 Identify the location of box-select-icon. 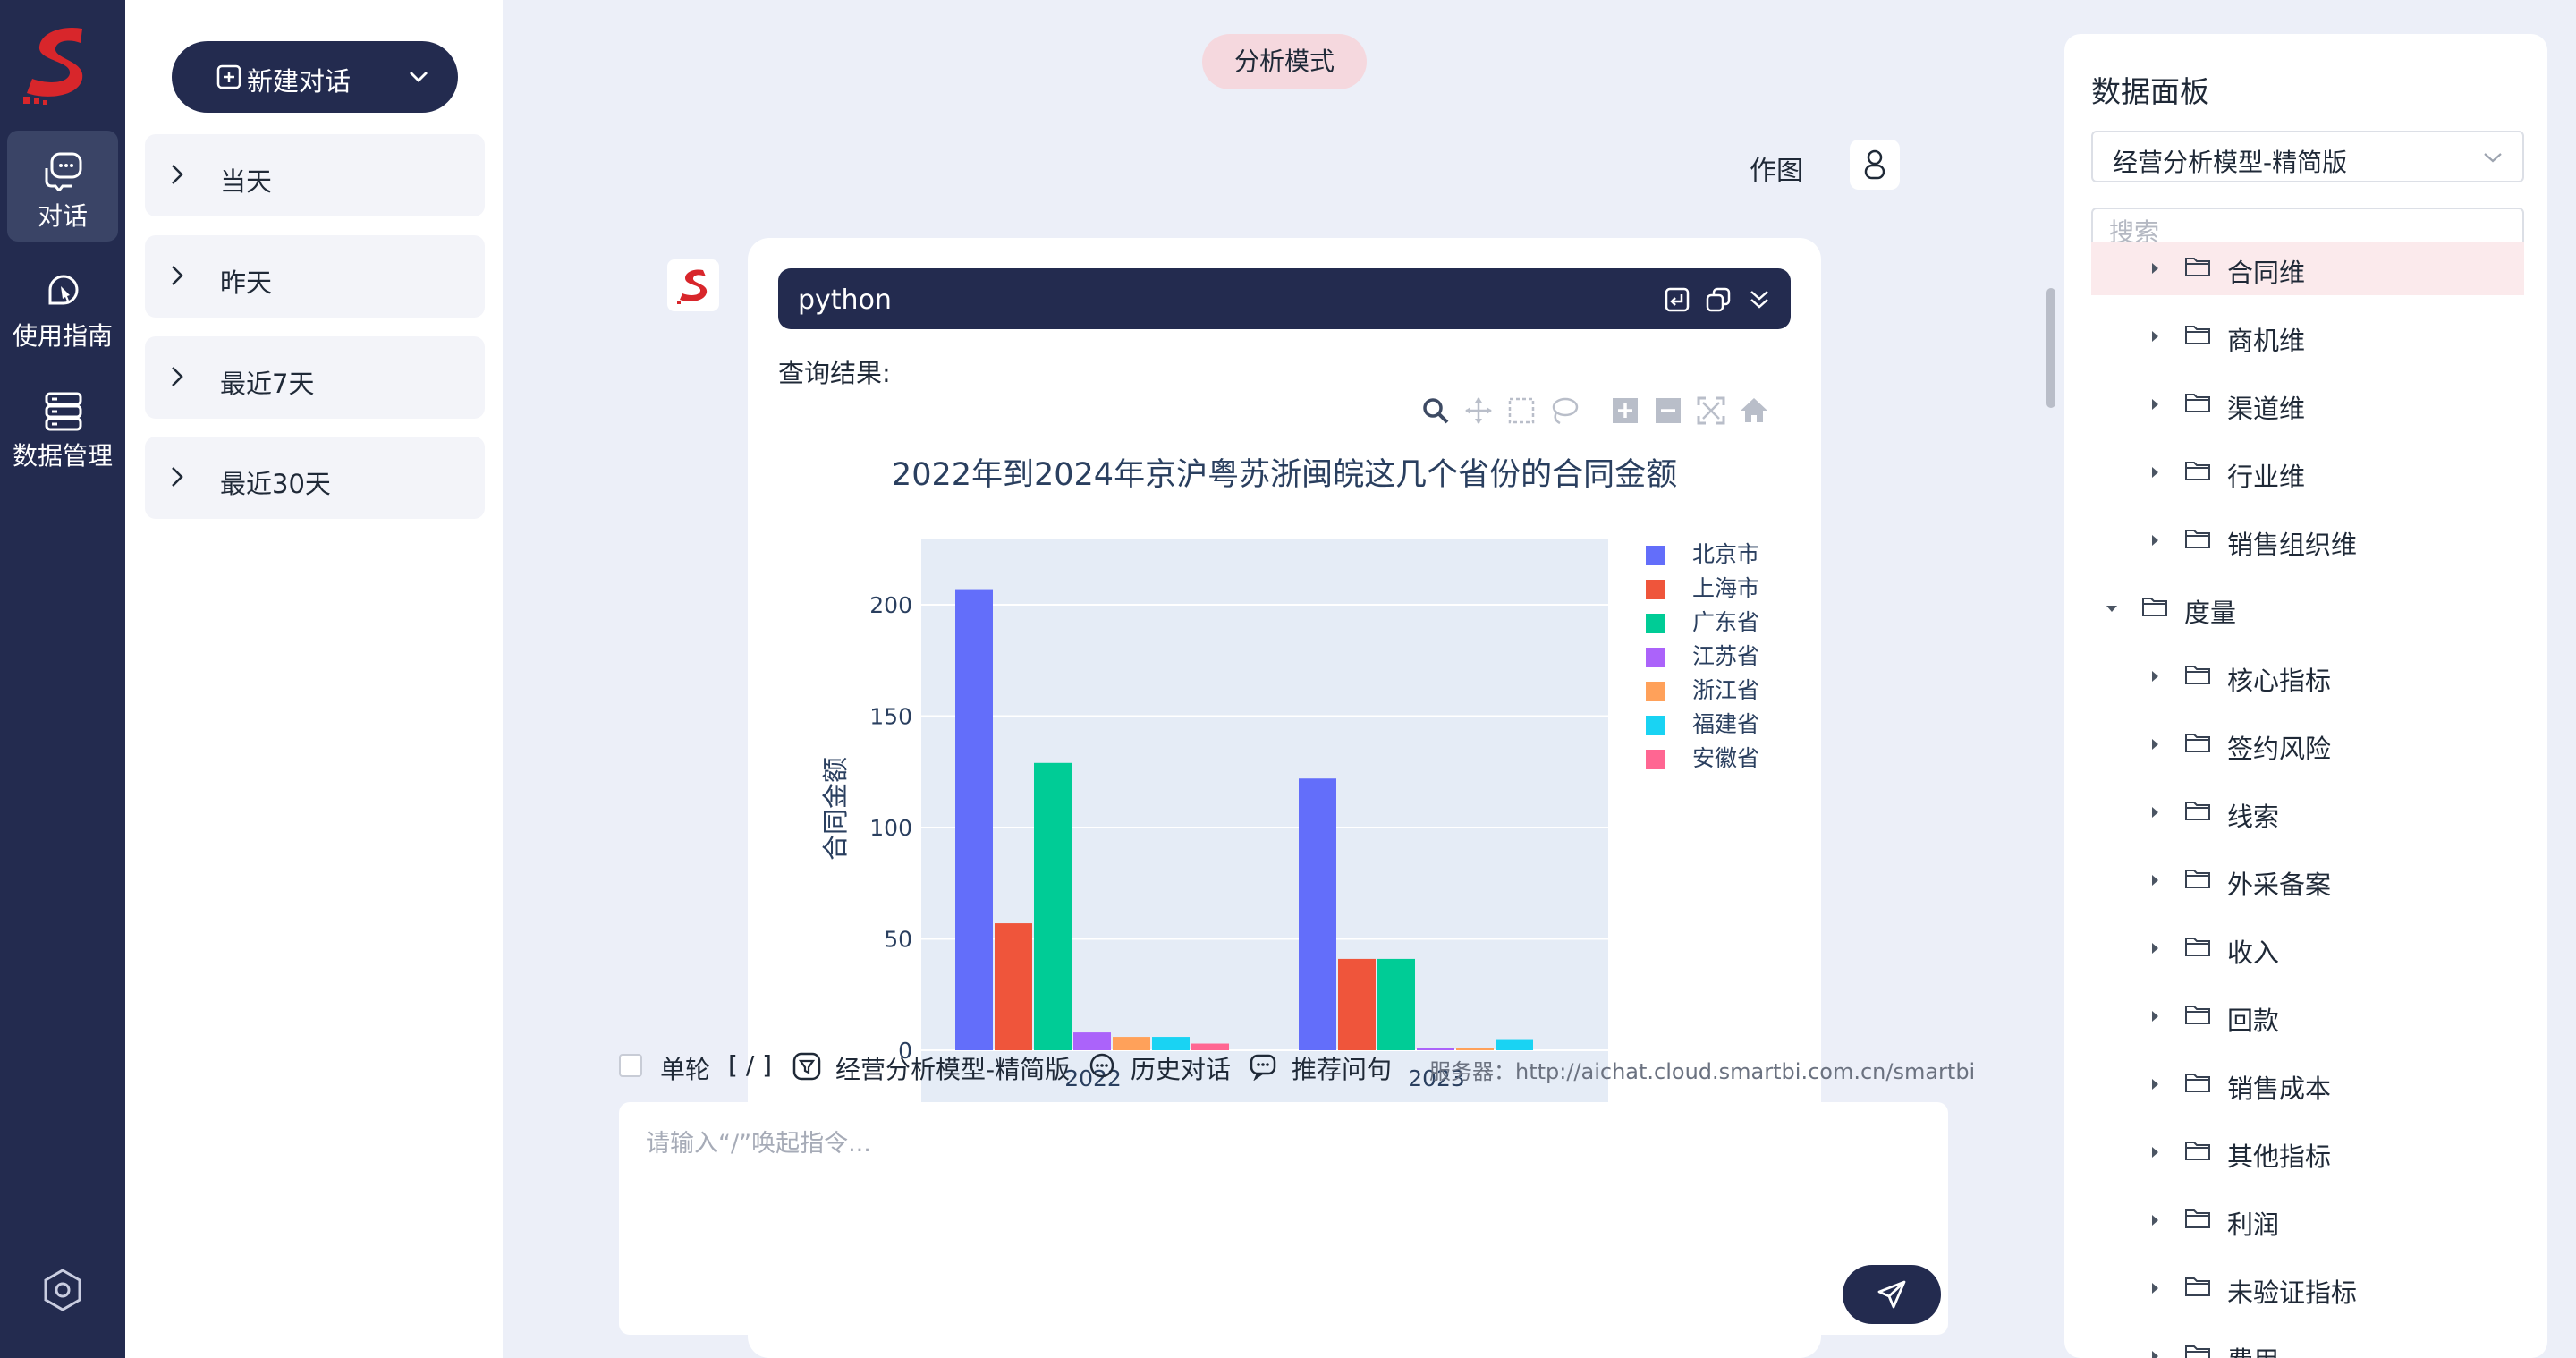
(1521, 411).